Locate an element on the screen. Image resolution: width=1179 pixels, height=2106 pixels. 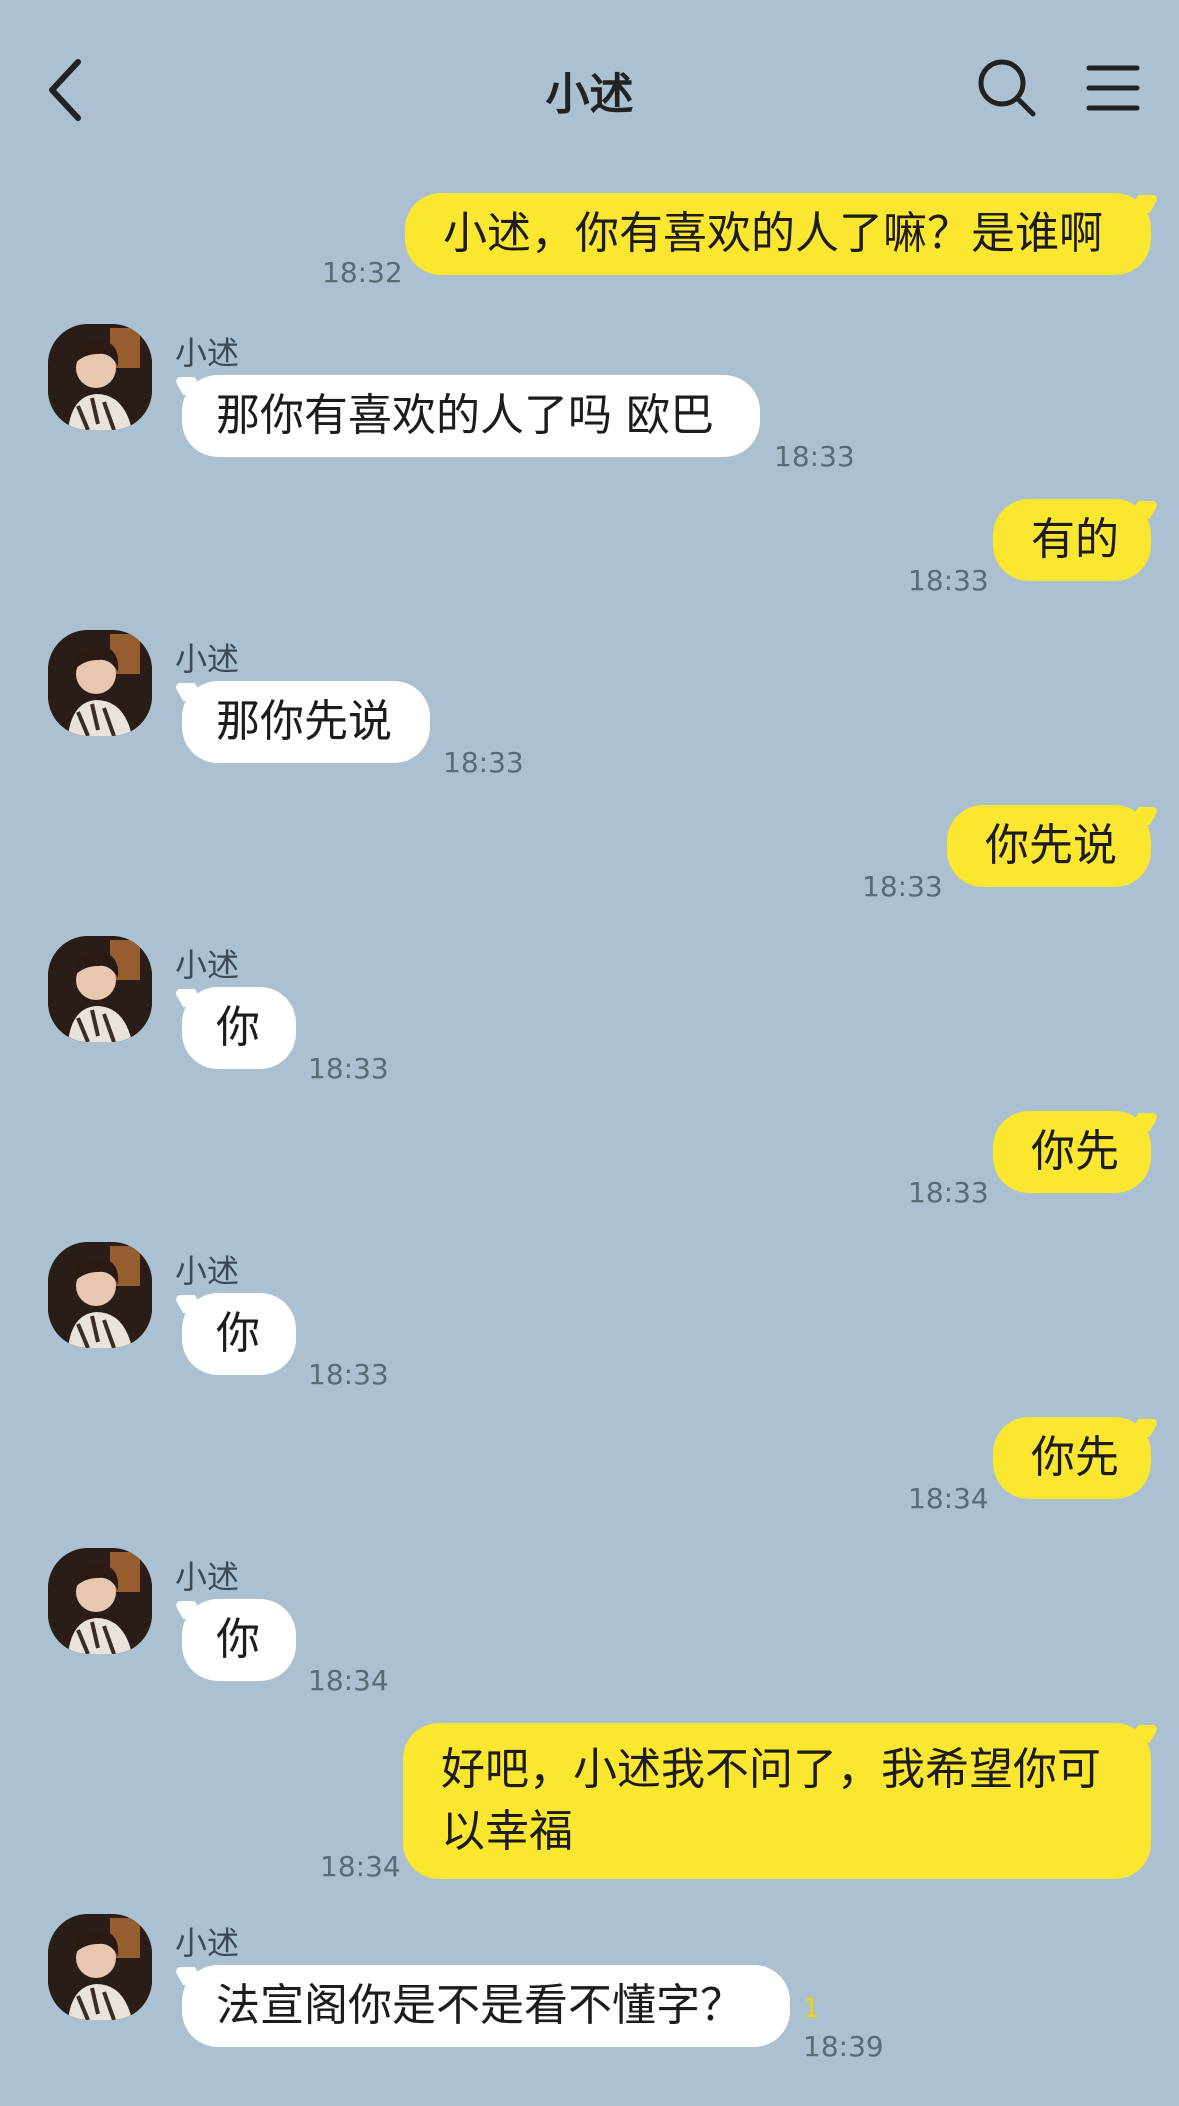
search-button is located at coordinates (1007, 88).